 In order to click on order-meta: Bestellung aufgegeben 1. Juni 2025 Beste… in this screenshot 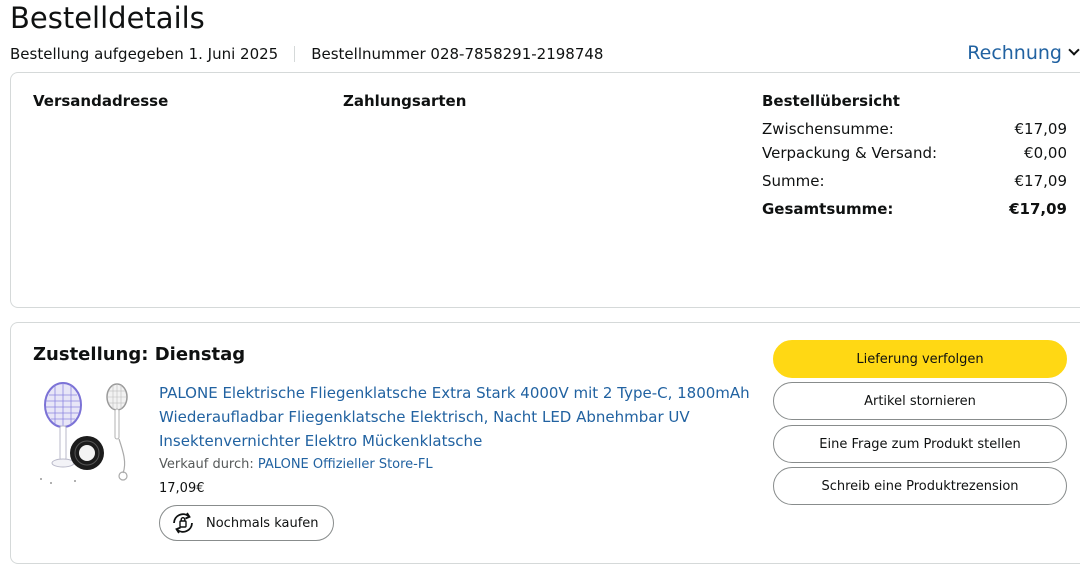, I will do `click(306, 54)`.